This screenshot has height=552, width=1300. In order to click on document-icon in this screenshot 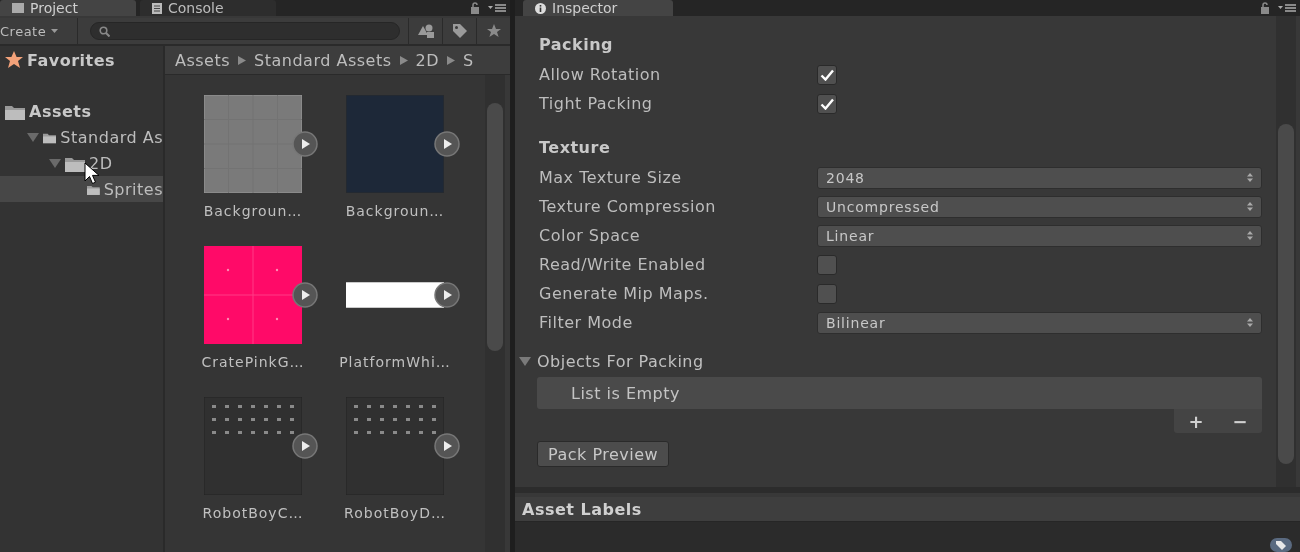, I will do `click(157, 8)`.